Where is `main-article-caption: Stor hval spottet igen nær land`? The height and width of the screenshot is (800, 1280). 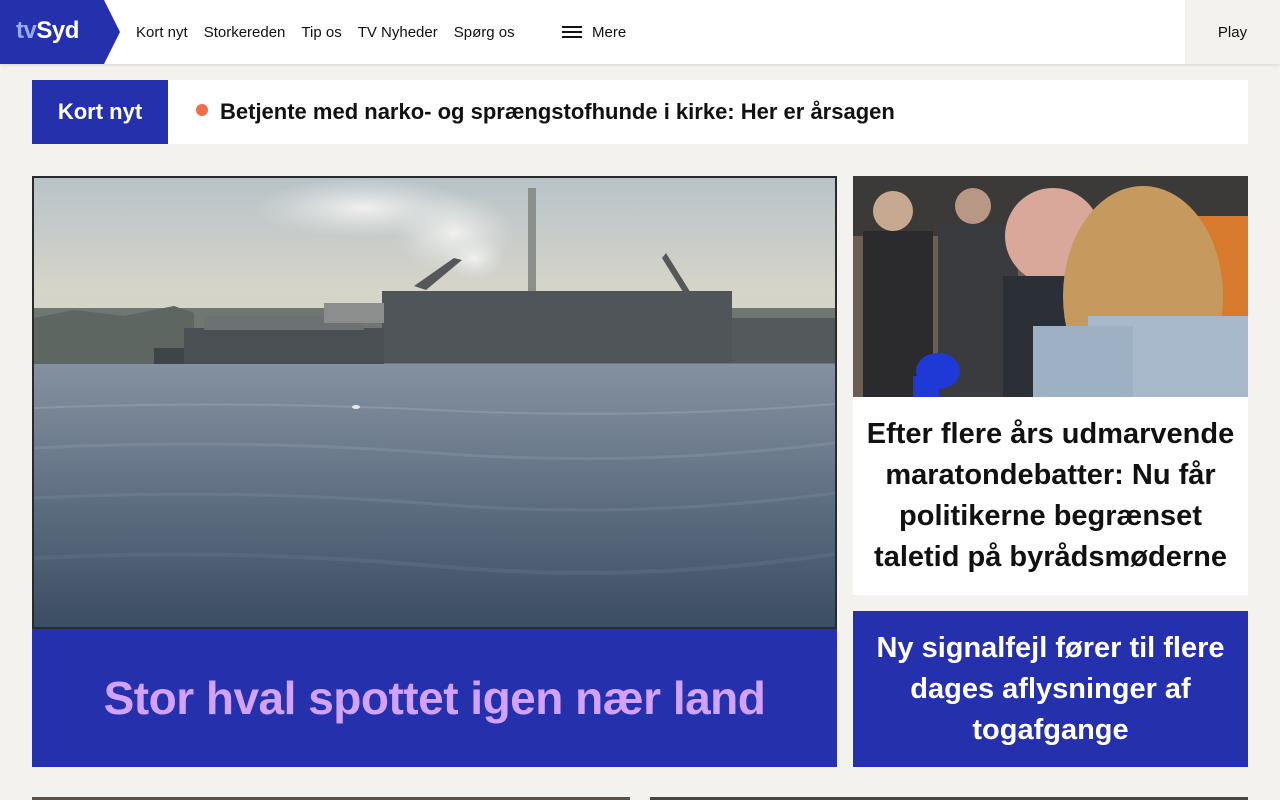
main-article-caption: Stor hval spottet igen nær land is located at coordinates (434, 698).